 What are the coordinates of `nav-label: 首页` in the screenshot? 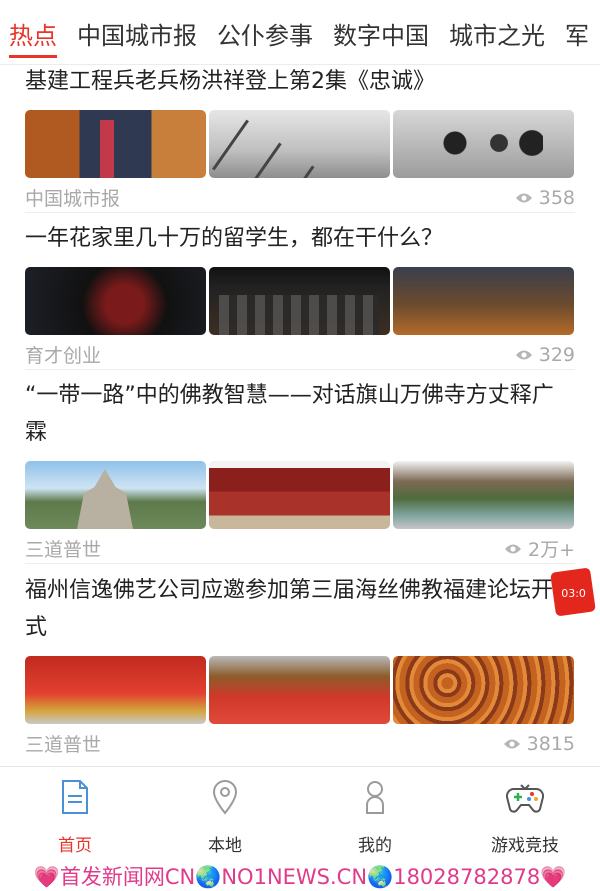 It's located at (75, 846).